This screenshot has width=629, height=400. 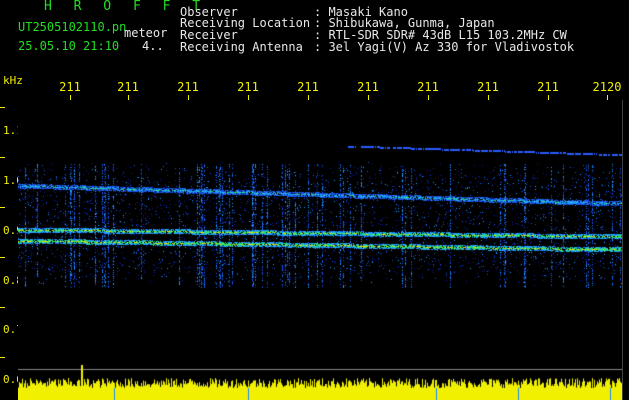 I want to click on x-tick-label: 2120, so click(x=607, y=87).